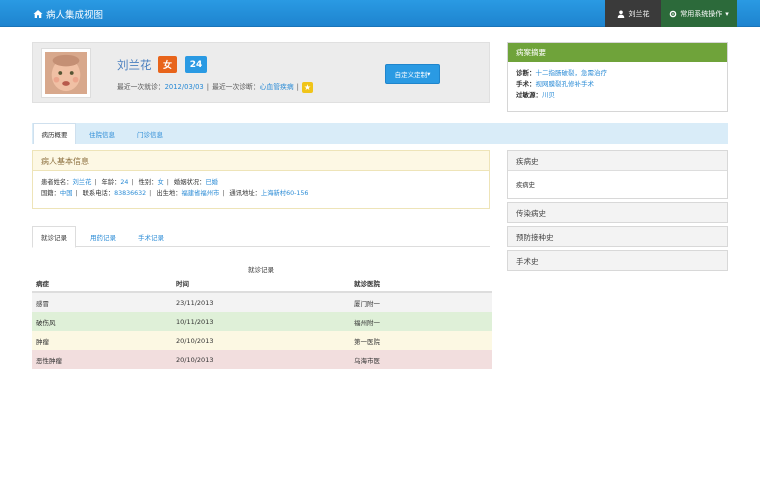 This screenshot has width=760, height=488. Describe the element at coordinates (167, 64) in the screenshot. I see `sex-badge: 女` at that location.